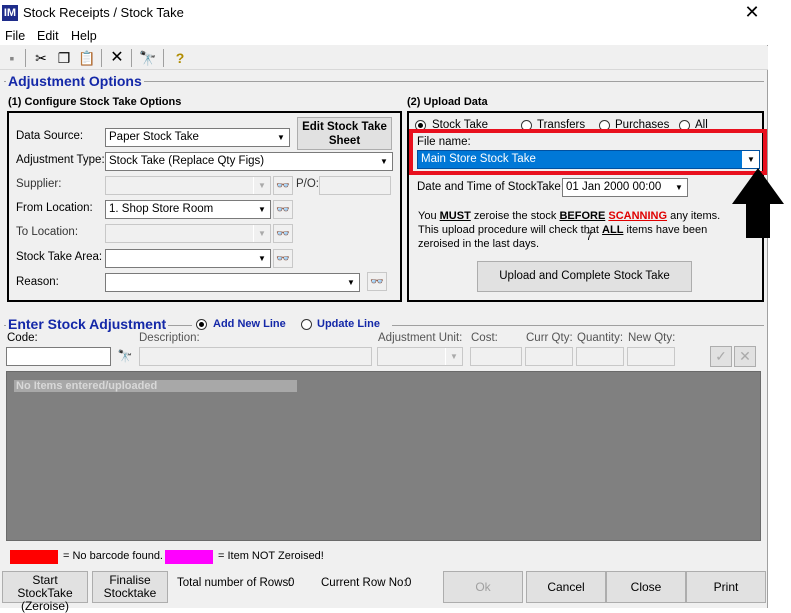 The width and height of the screenshot is (791, 613). I want to click on data-source-select: Paper Stock Take ▼, so click(197, 137).